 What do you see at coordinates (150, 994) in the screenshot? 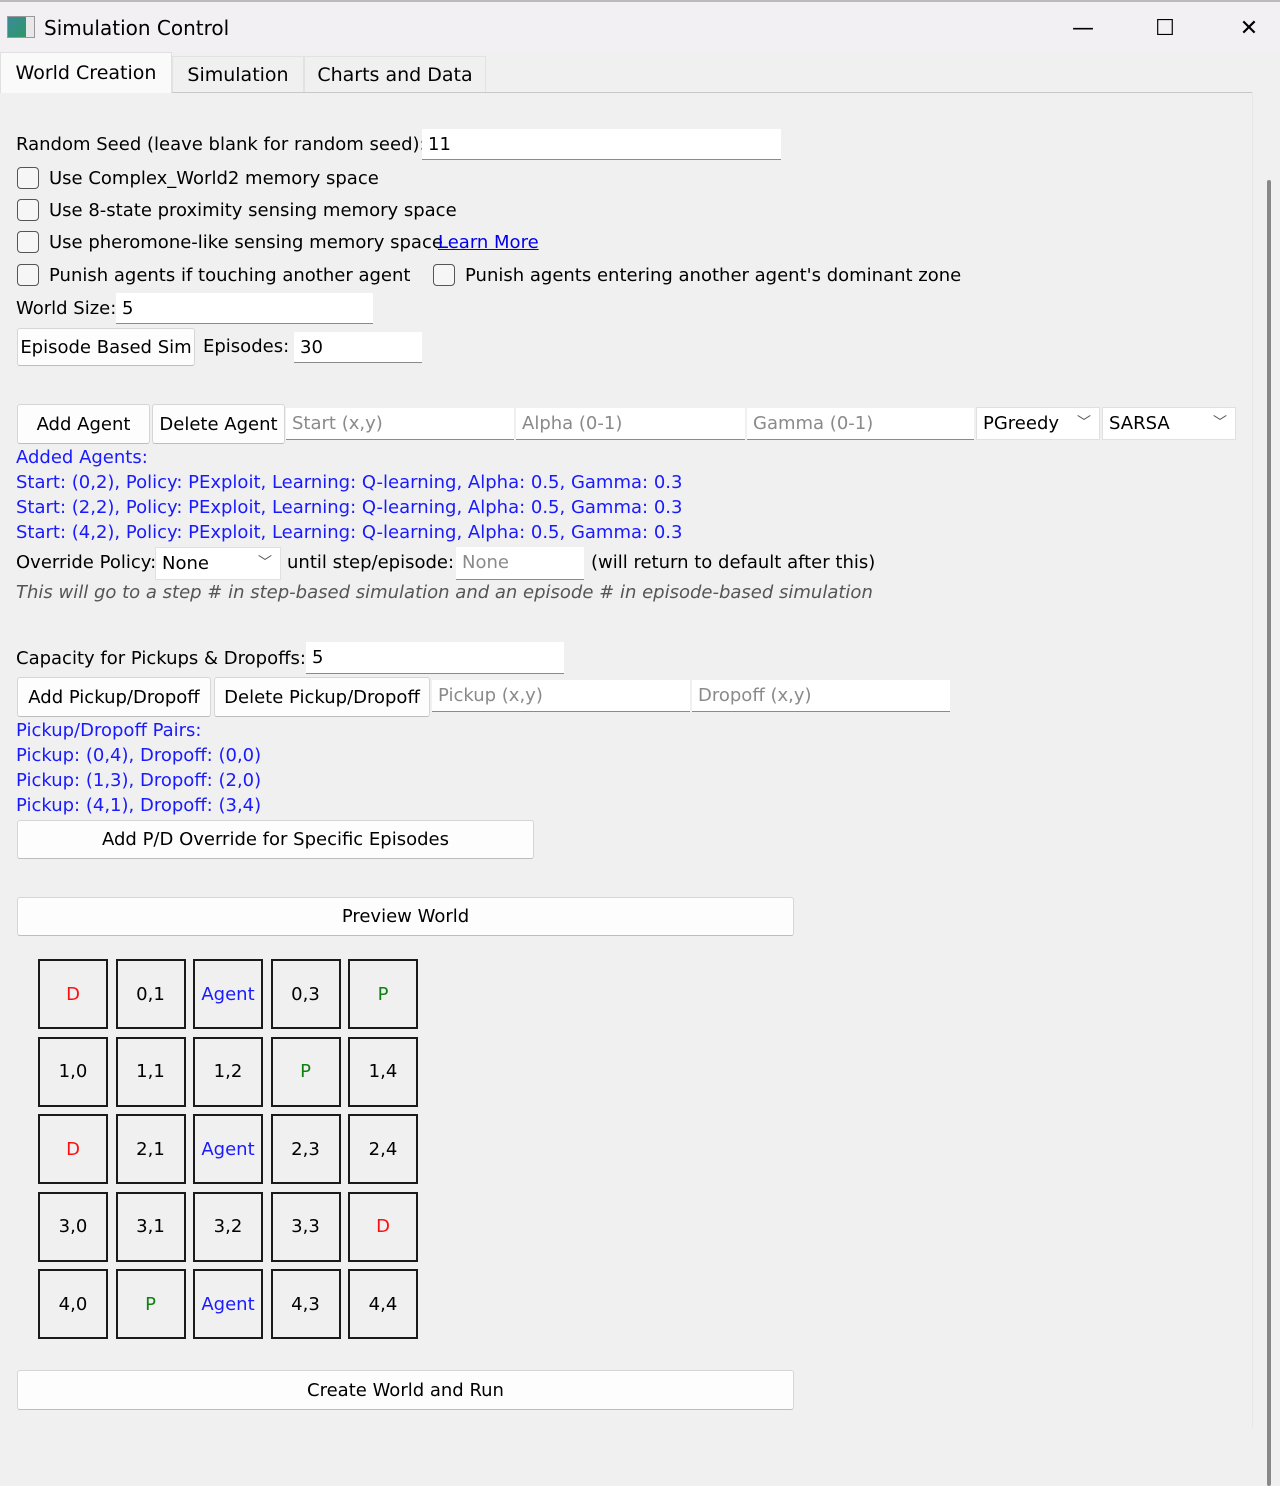
I see `grid-cell: 0,1` at bounding box center [150, 994].